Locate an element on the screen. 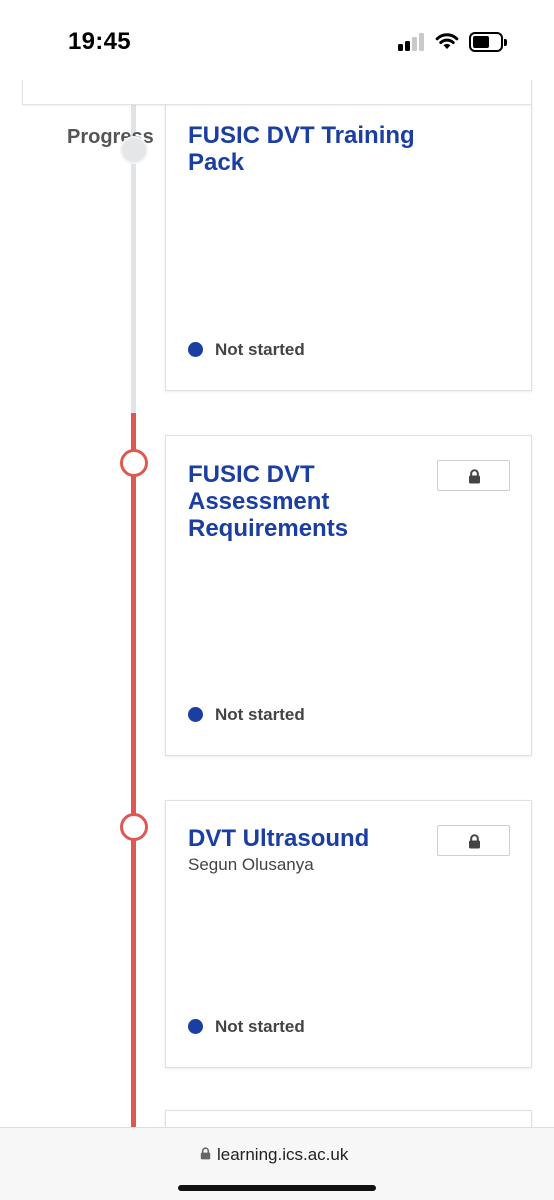 Image resolution: width=554 pixels, height=1200 pixels. status-bar: 19:45 is located at coordinates (277, 40).